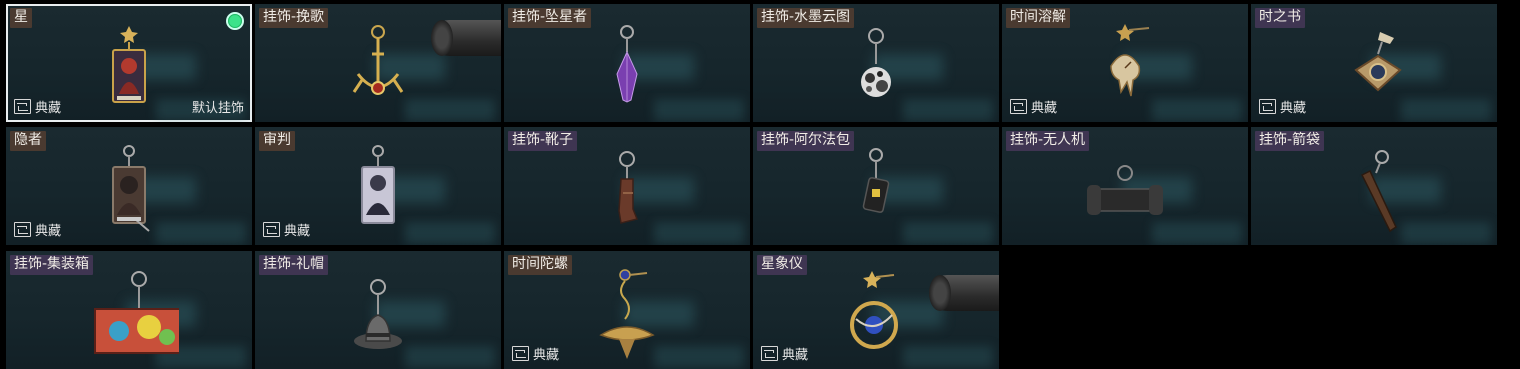 Image resolution: width=1520 pixels, height=369 pixels. What do you see at coordinates (277, 141) in the screenshot?
I see `charm-name: 审判` at bounding box center [277, 141].